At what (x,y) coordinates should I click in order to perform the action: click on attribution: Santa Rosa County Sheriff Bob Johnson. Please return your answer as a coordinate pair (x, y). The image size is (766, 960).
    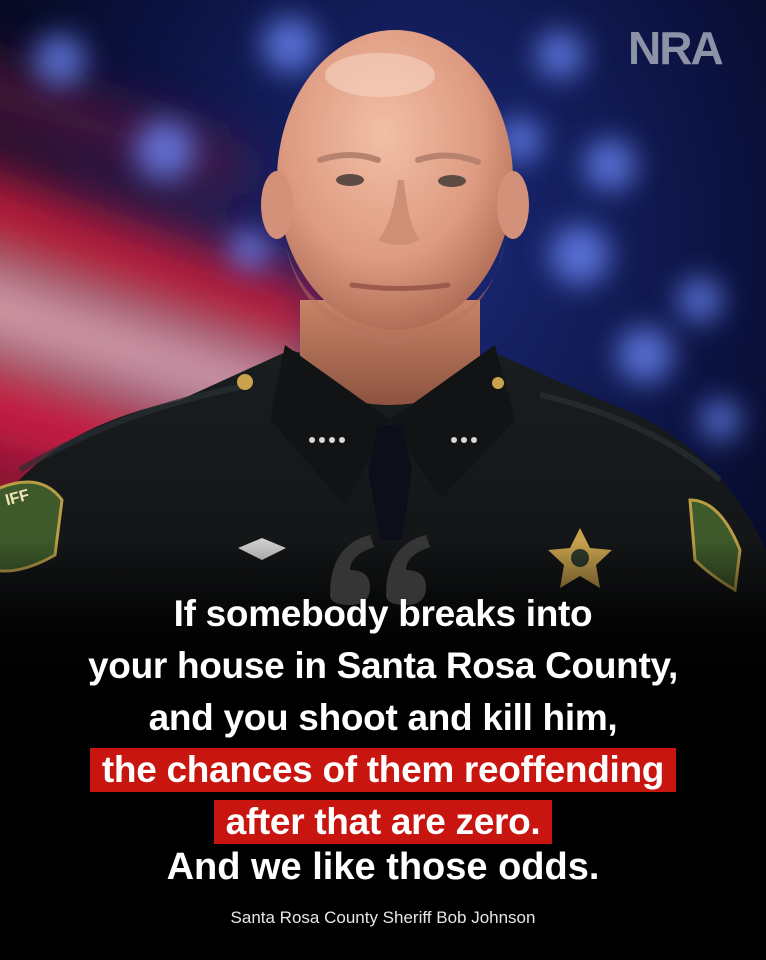
    Looking at the image, I should click on (383, 917).